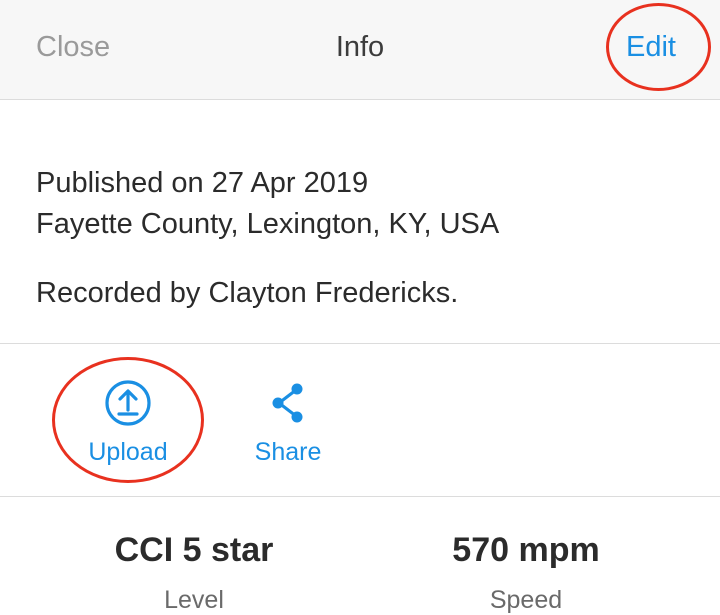  Describe the element at coordinates (194, 550) in the screenshot. I see `level-value: CCI 5 star` at that location.